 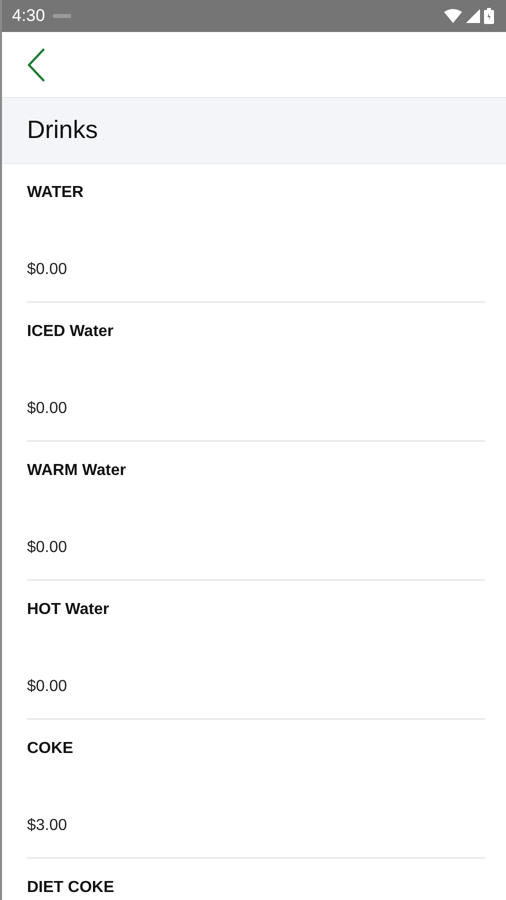 I want to click on status-time: 4:30, so click(x=29, y=16).